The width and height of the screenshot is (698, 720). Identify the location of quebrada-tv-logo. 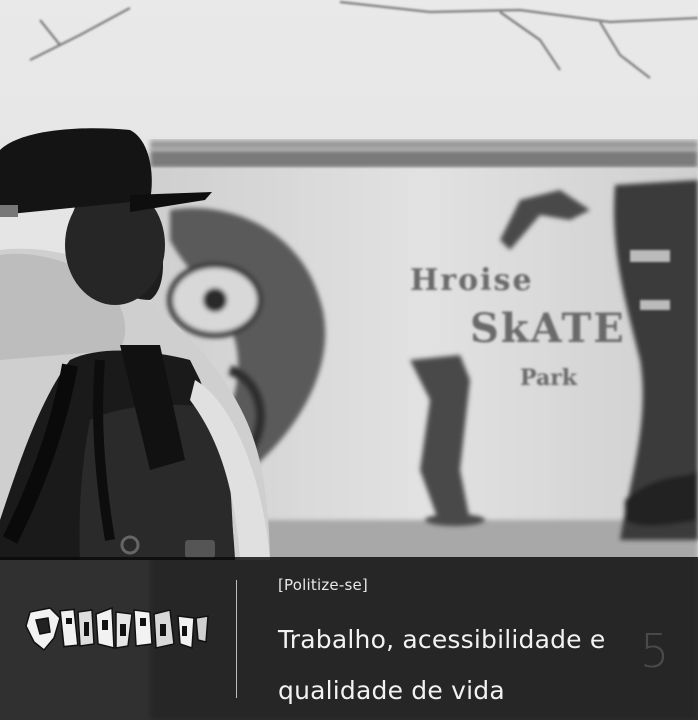
(117, 630).